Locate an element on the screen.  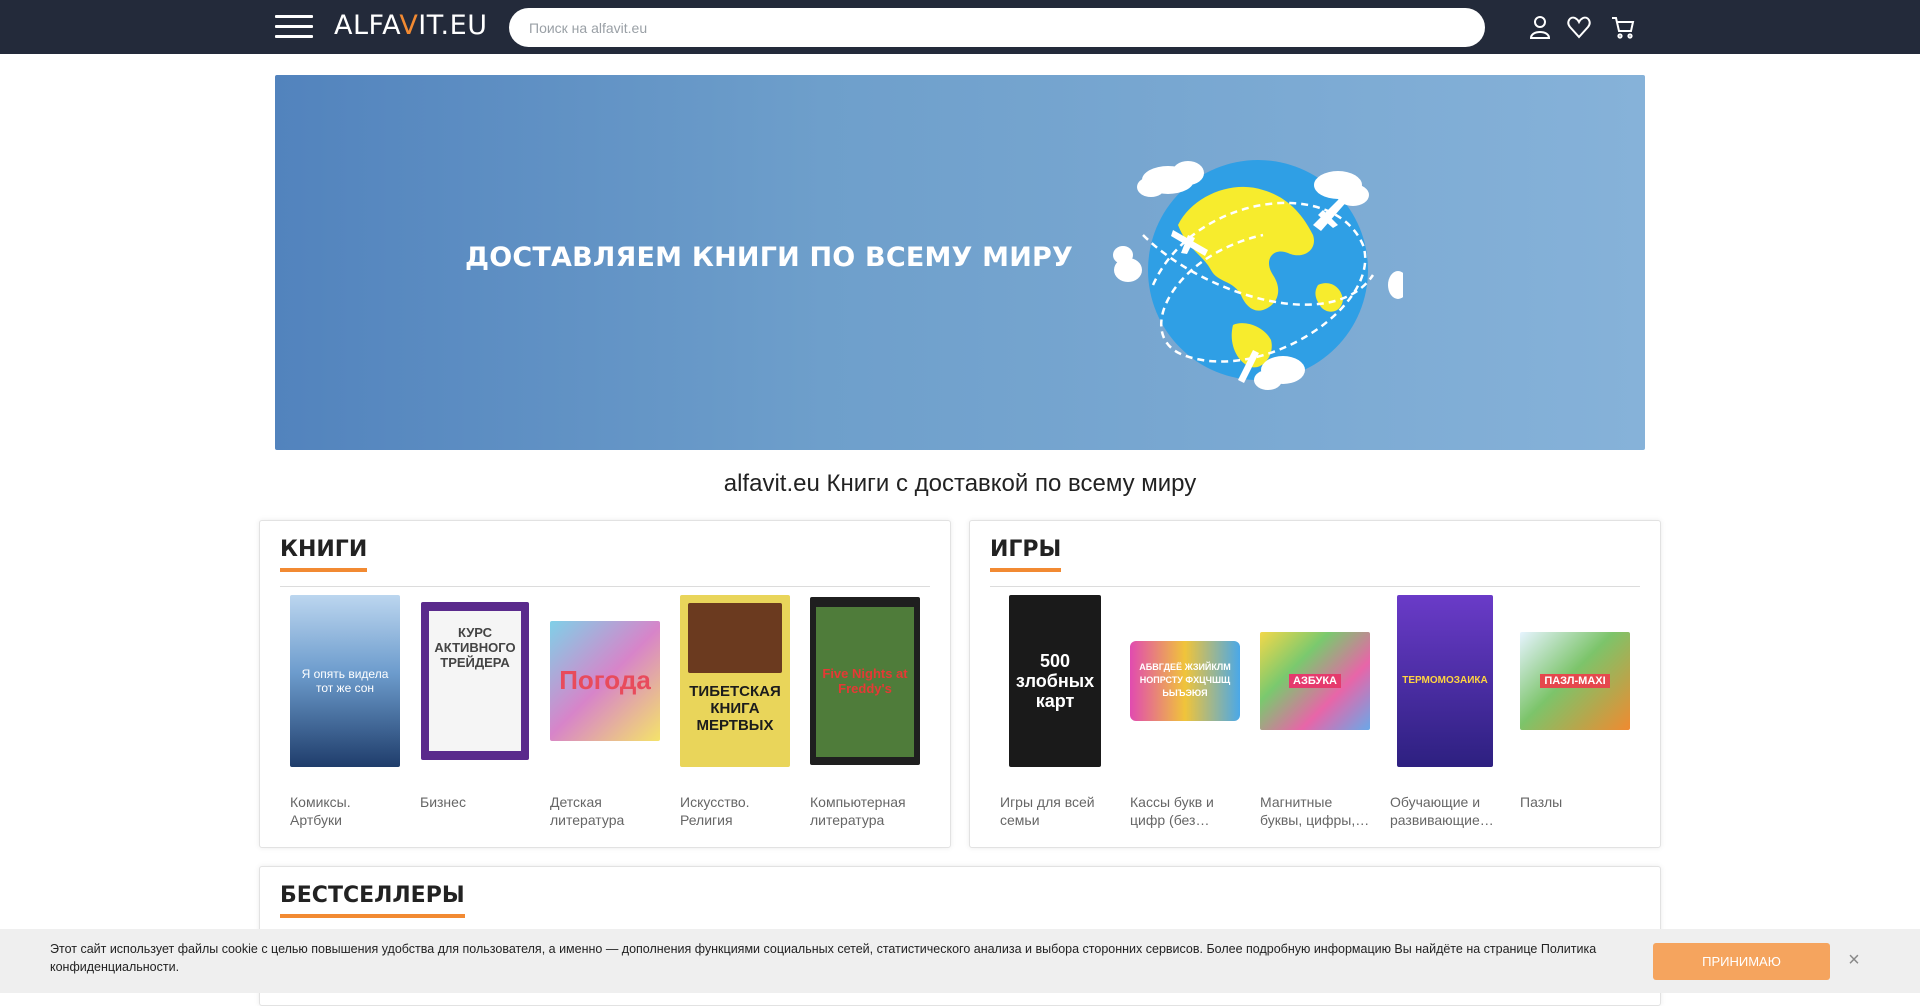
menu-icon is located at coordinates (294, 27).